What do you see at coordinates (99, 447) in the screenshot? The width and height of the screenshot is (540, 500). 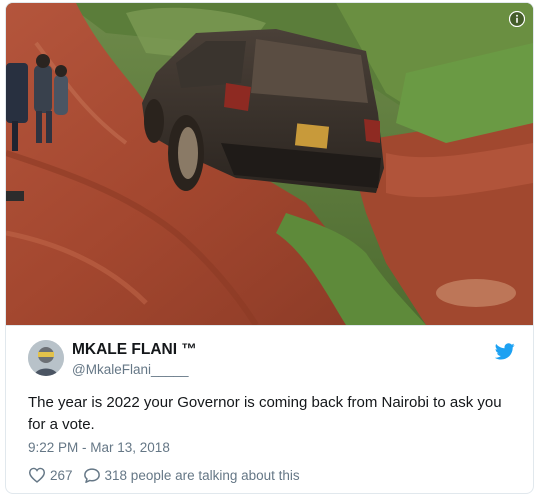 I see `tweet-timestamp: 9:22 PM - Mar 13, 2018` at bounding box center [99, 447].